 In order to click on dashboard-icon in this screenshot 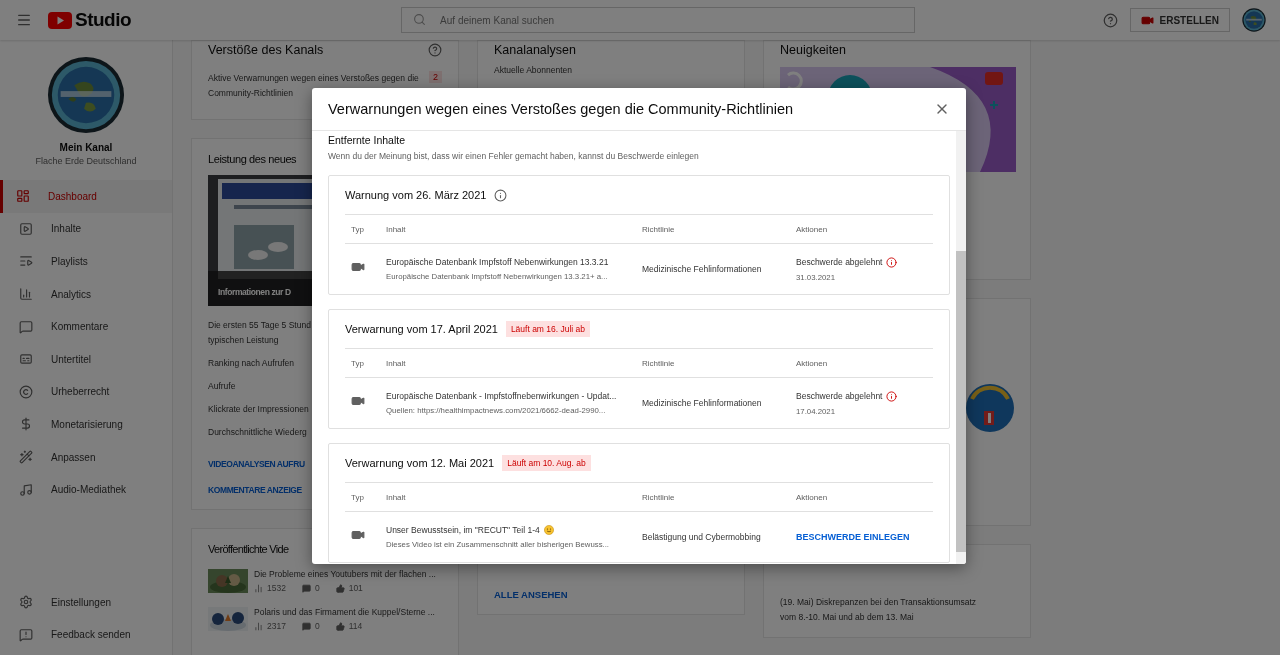, I will do `click(23, 196)`.